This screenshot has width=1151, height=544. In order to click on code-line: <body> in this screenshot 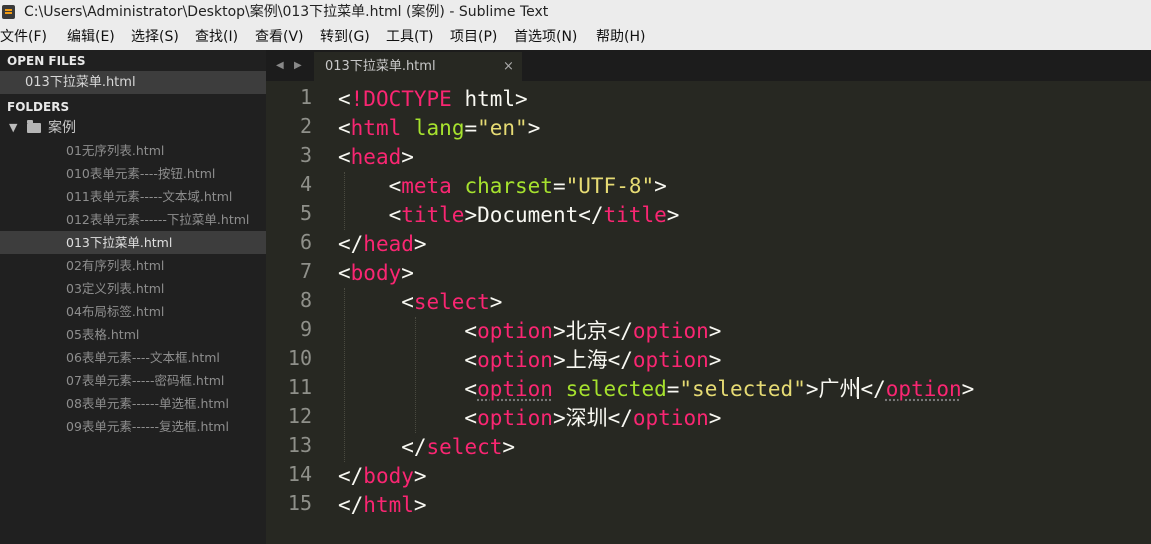, I will do `click(376, 273)`.